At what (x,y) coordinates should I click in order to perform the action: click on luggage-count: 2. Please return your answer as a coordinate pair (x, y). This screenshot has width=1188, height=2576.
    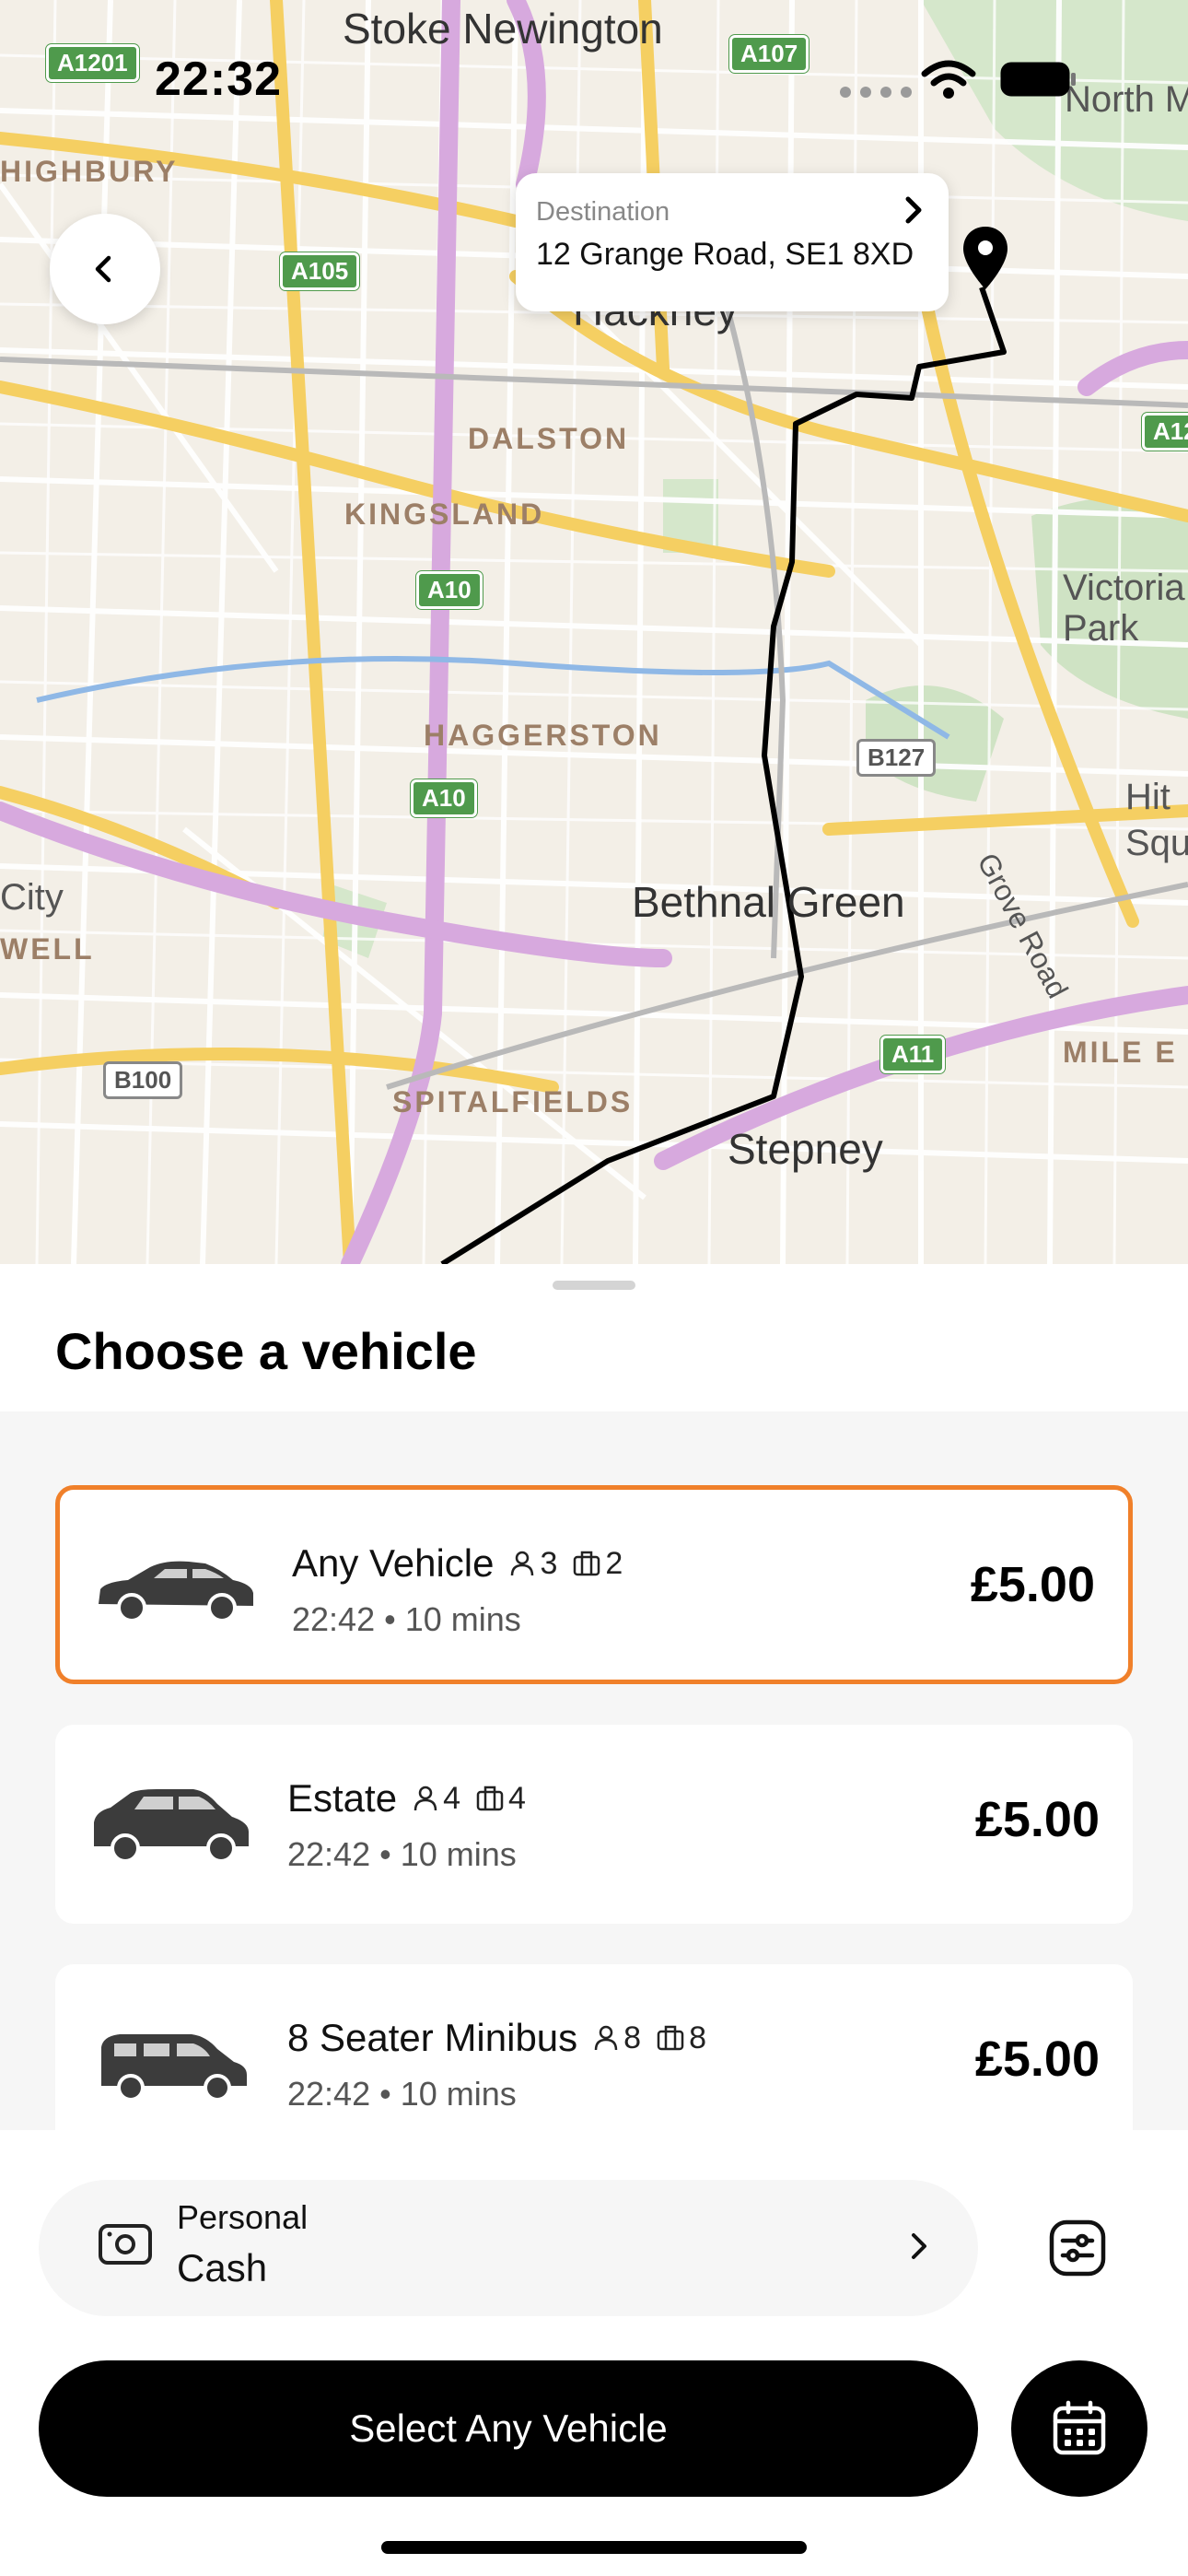
    Looking at the image, I should click on (614, 1563).